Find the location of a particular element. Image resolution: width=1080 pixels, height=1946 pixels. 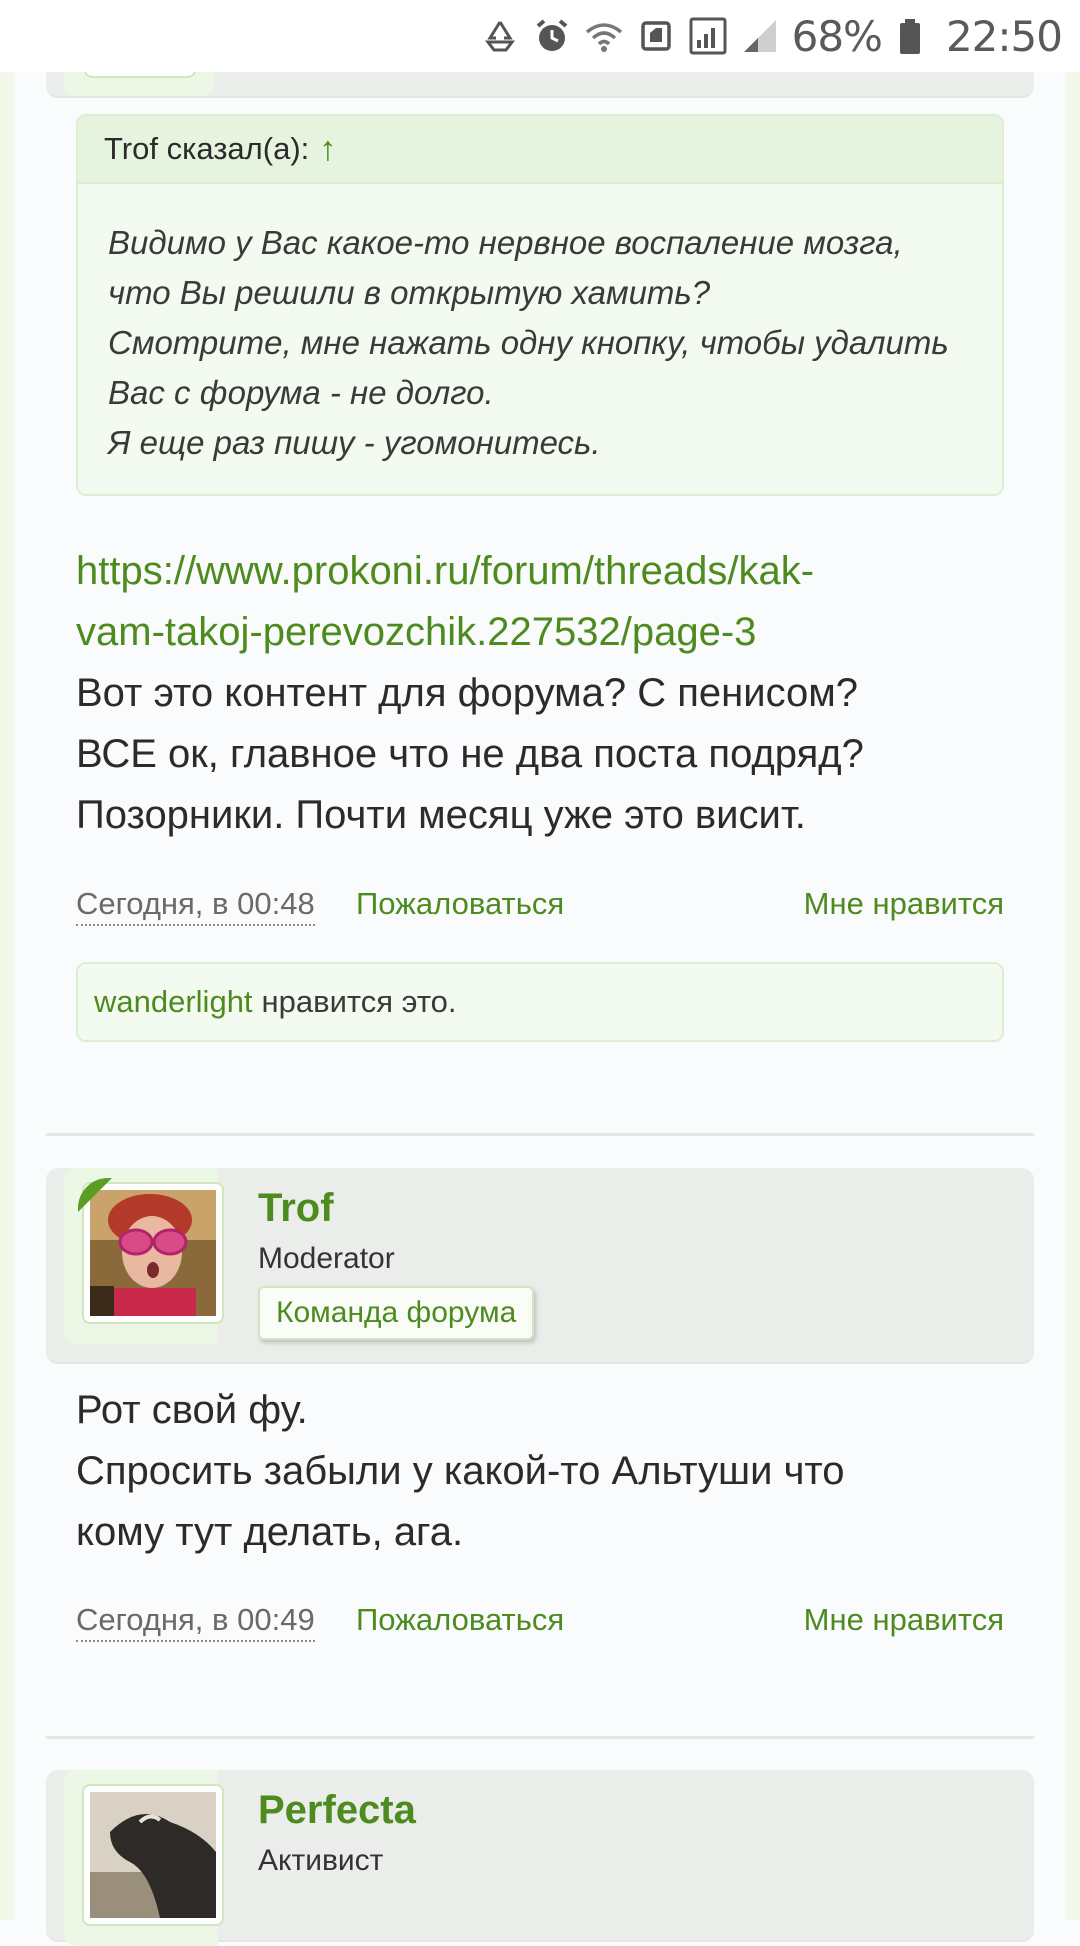

signal-icon is located at coordinates (708, 36).